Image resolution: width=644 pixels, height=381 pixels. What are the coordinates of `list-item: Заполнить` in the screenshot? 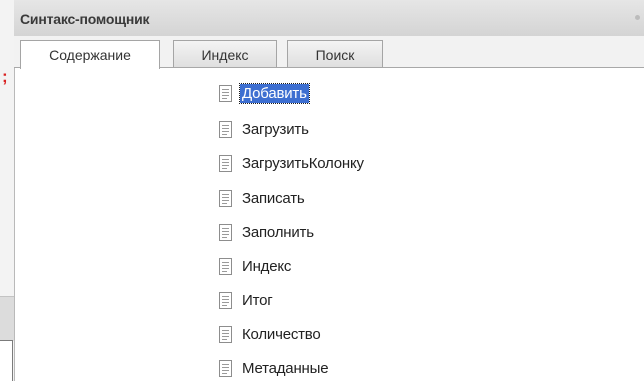 It's located at (267, 232).